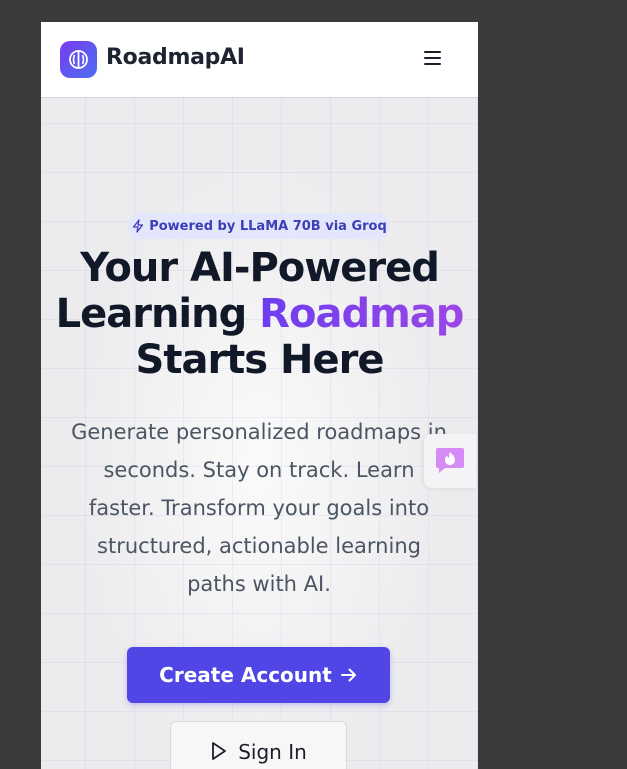 This screenshot has width=627, height=769. What do you see at coordinates (260, 268) in the screenshot?
I see `title-line-1: Your AI-Powered` at bounding box center [260, 268].